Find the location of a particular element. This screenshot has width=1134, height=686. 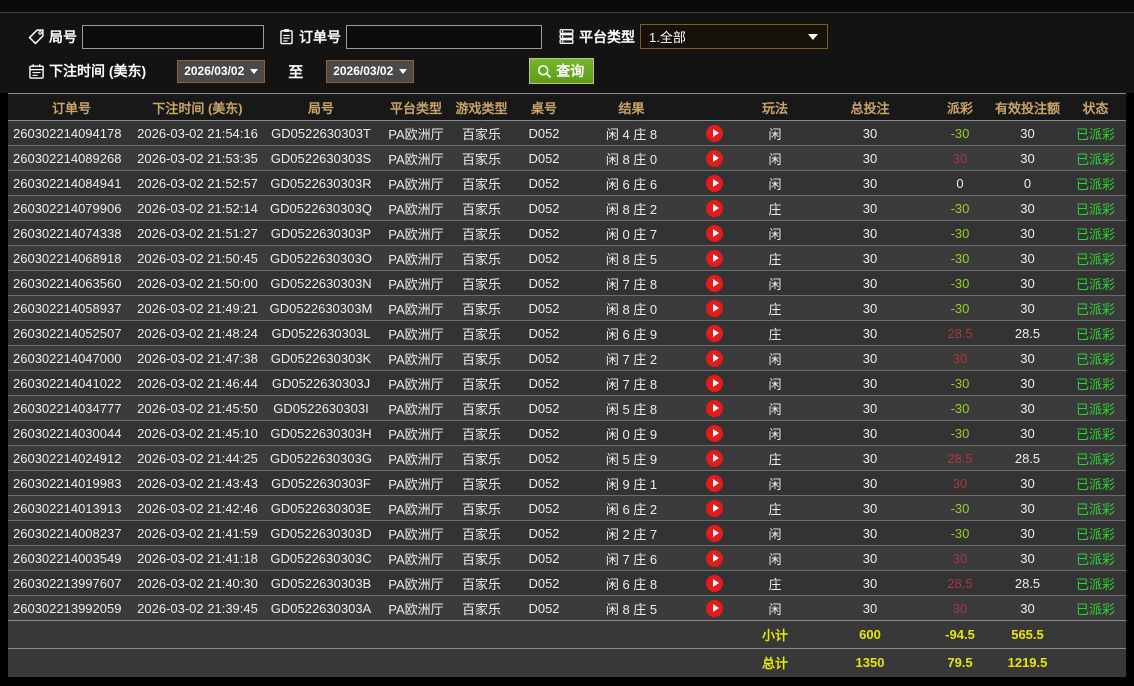

cell-bet-type-text: 闲 is located at coordinates (775, 534).